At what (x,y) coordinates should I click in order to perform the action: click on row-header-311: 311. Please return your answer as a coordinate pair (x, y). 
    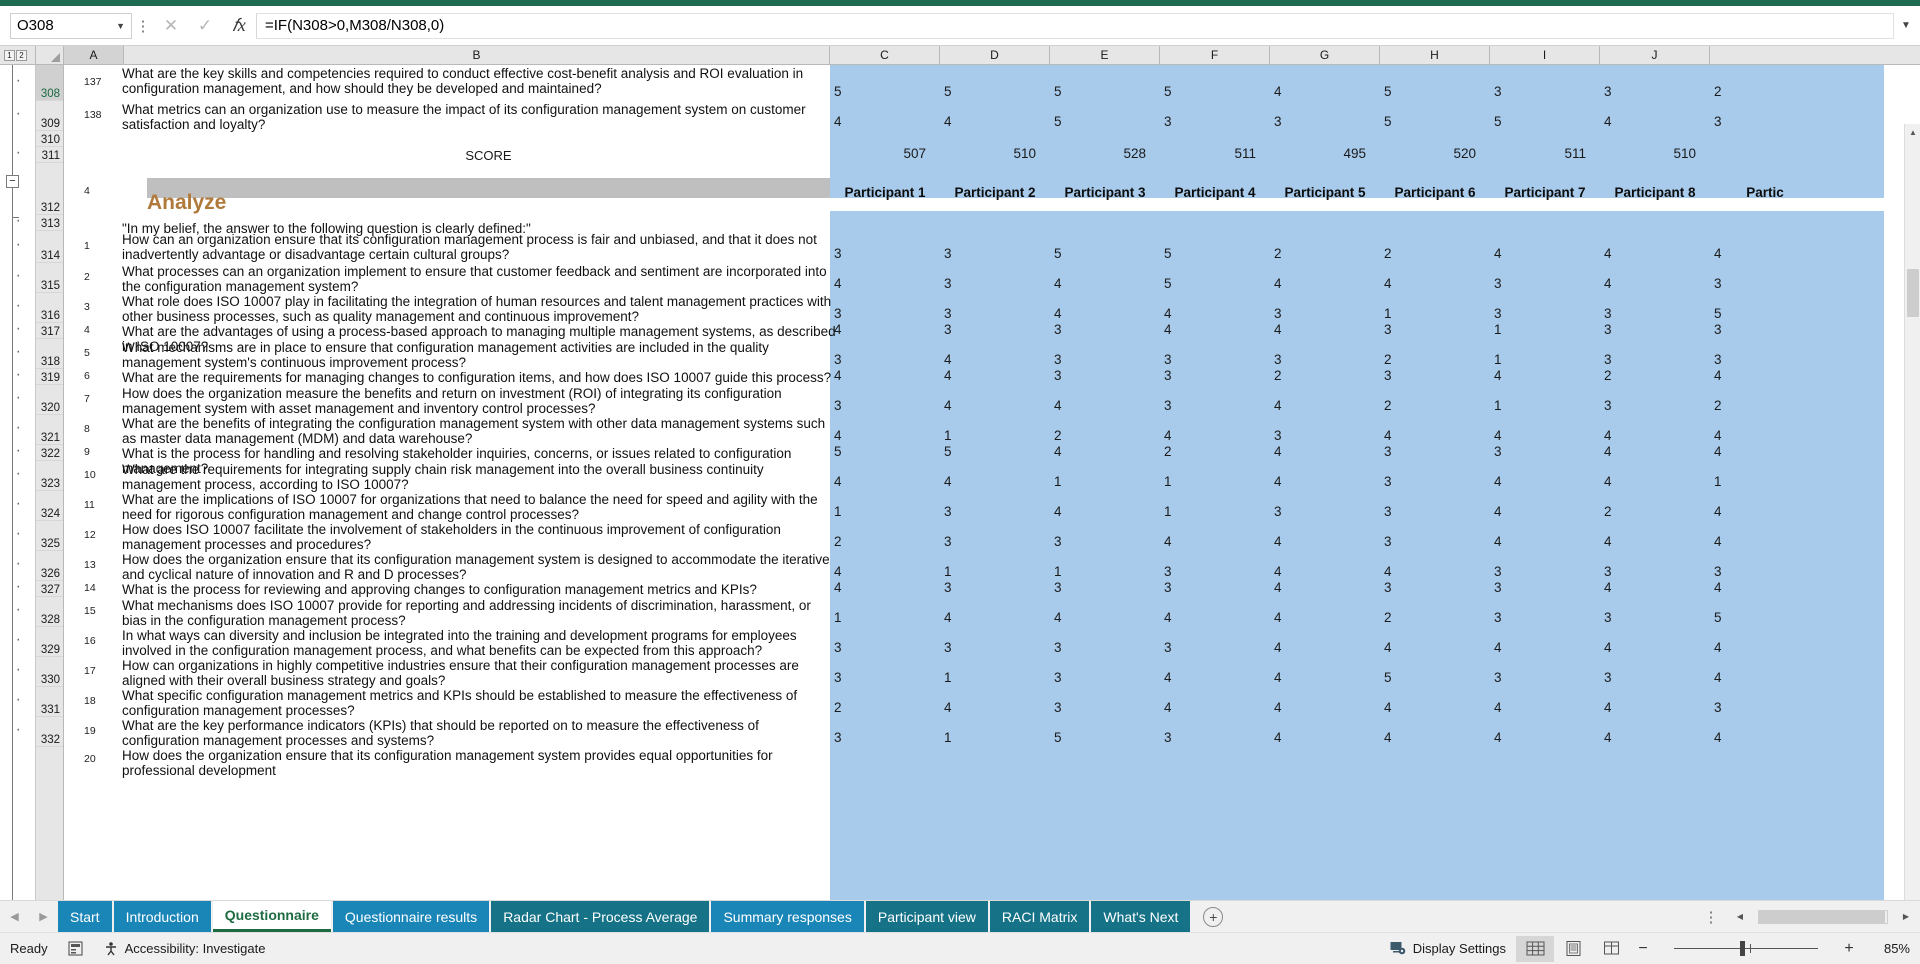
    Looking at the image, I should click on (49, 155).